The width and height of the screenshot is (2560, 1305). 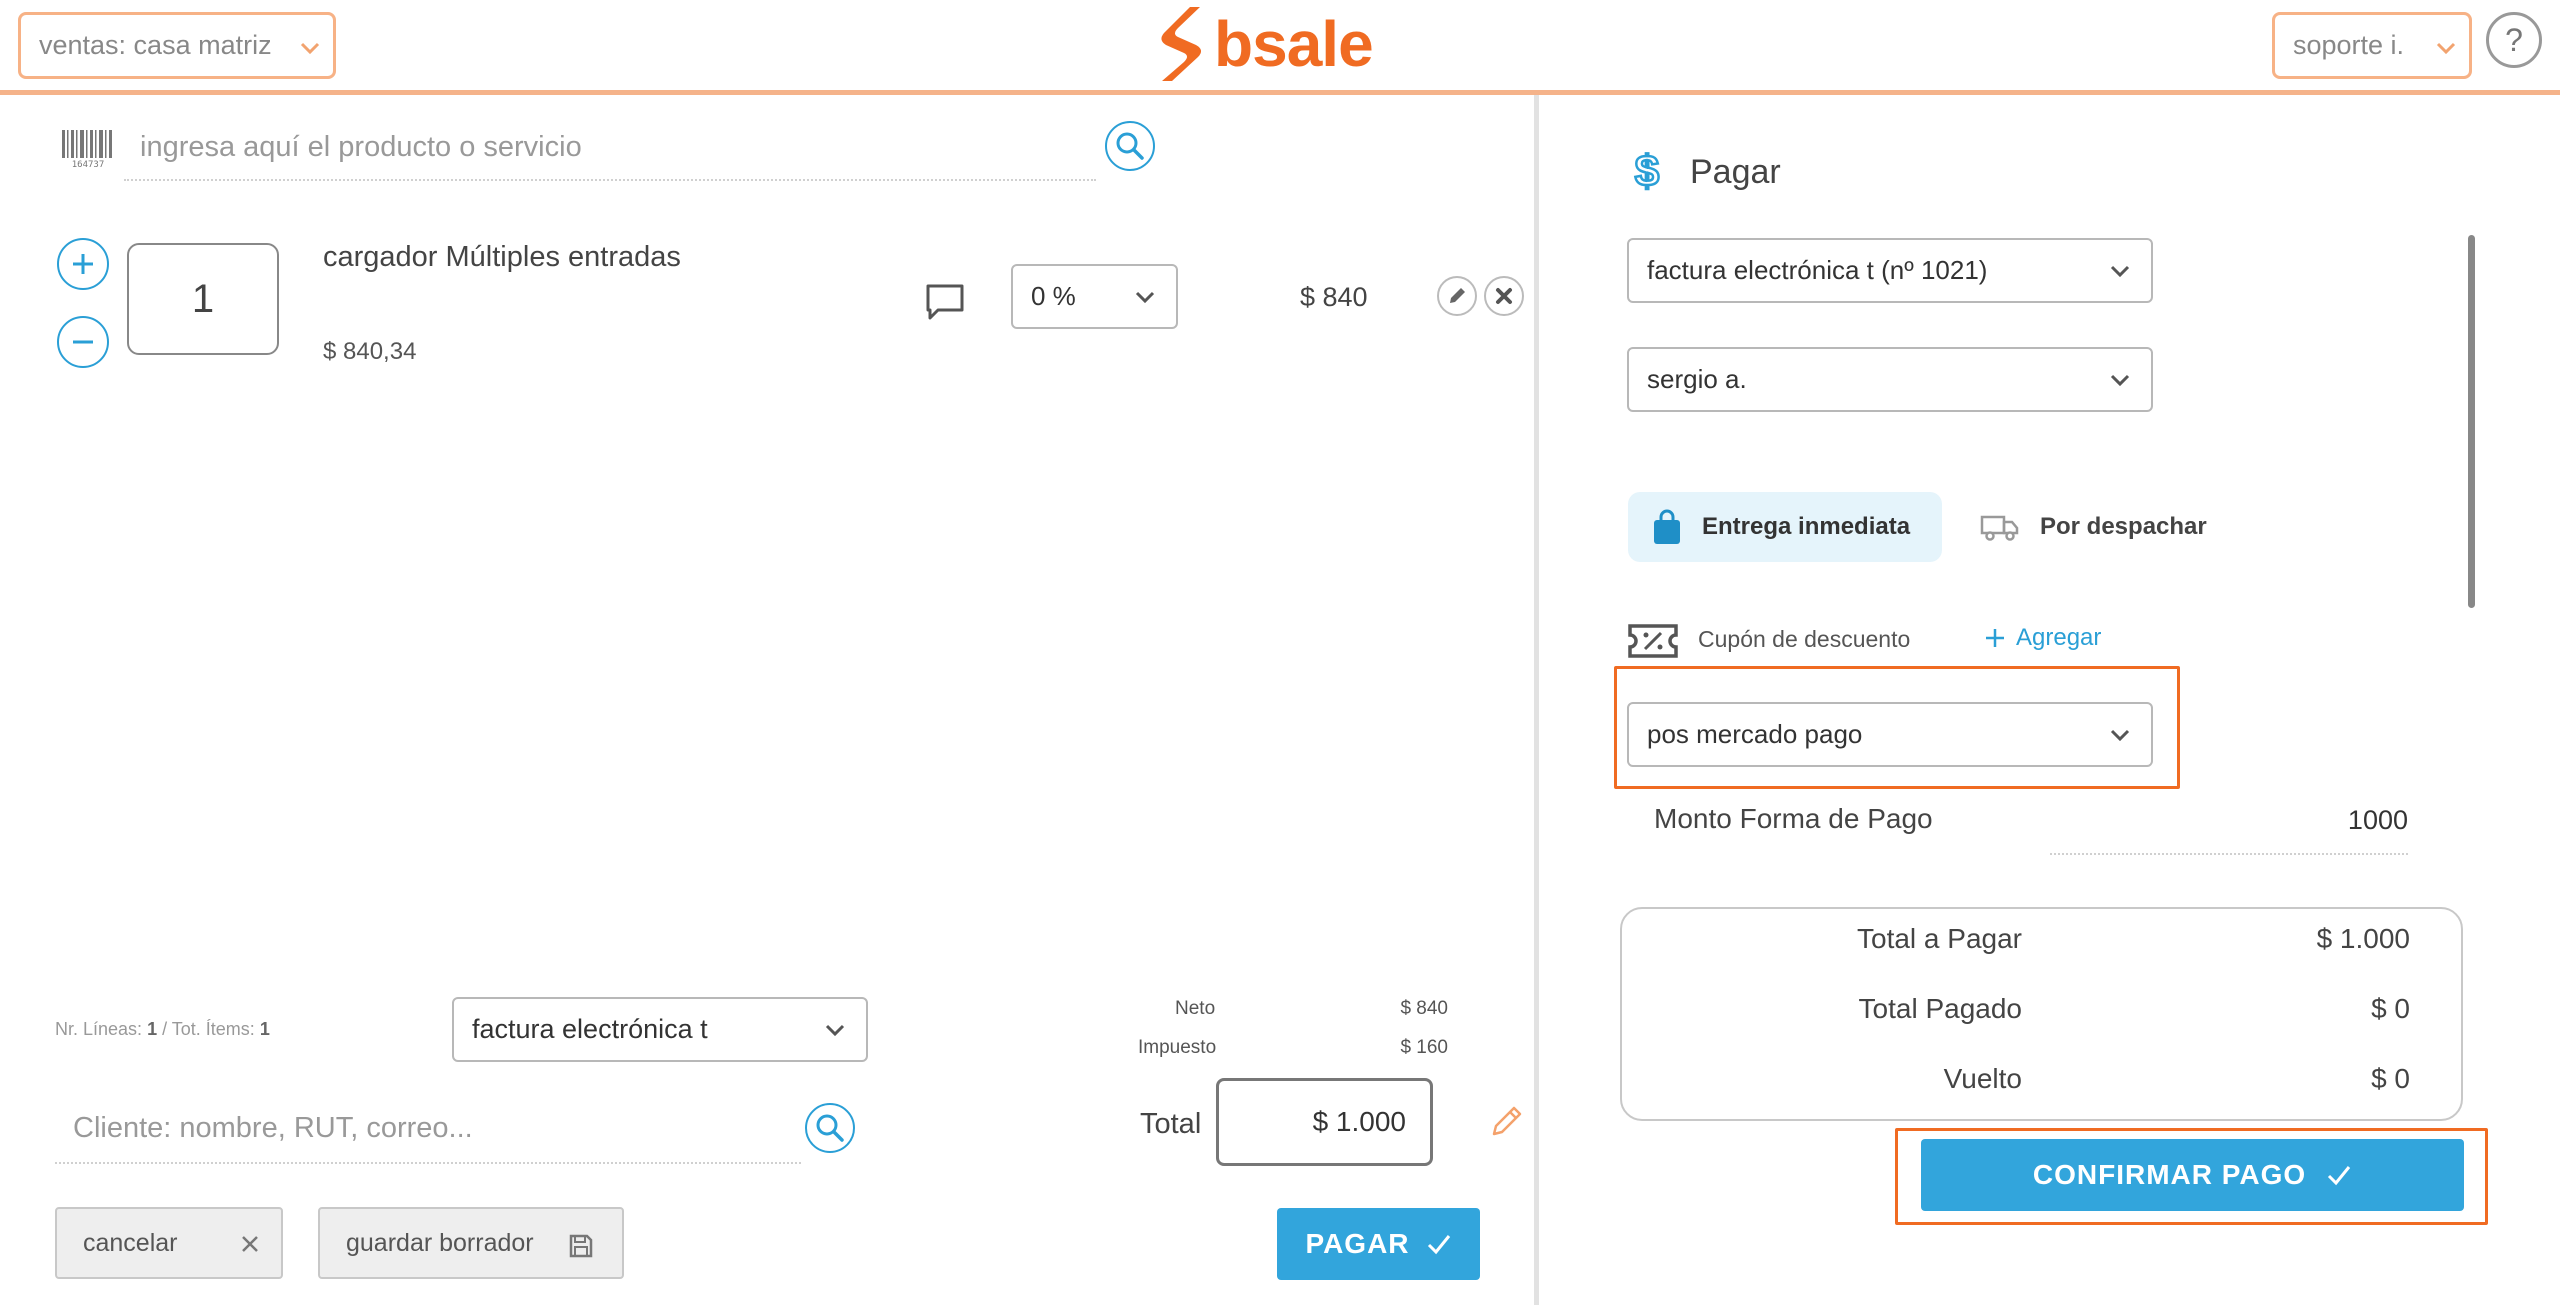 I want to click on shopping-bag-icon, so click(x=1667, y=526).